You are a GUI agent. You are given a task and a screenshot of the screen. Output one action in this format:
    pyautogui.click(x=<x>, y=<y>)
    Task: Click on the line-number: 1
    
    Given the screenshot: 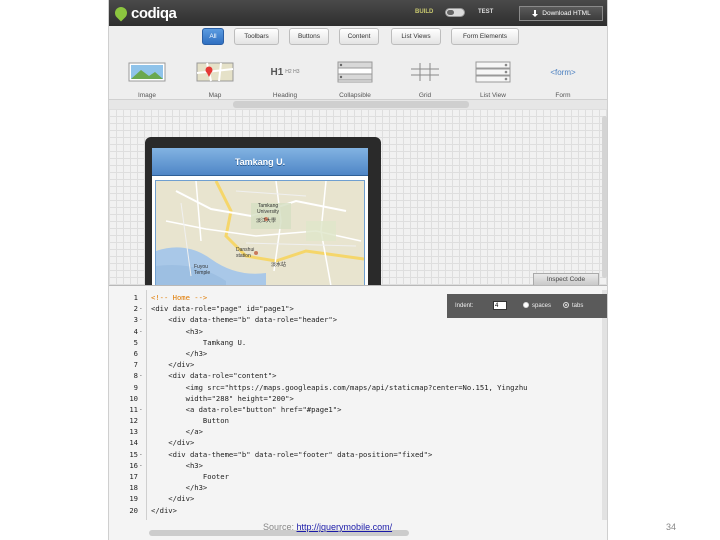 What is the action you would take?
    pyautogui.click(x=135, y=297)
    